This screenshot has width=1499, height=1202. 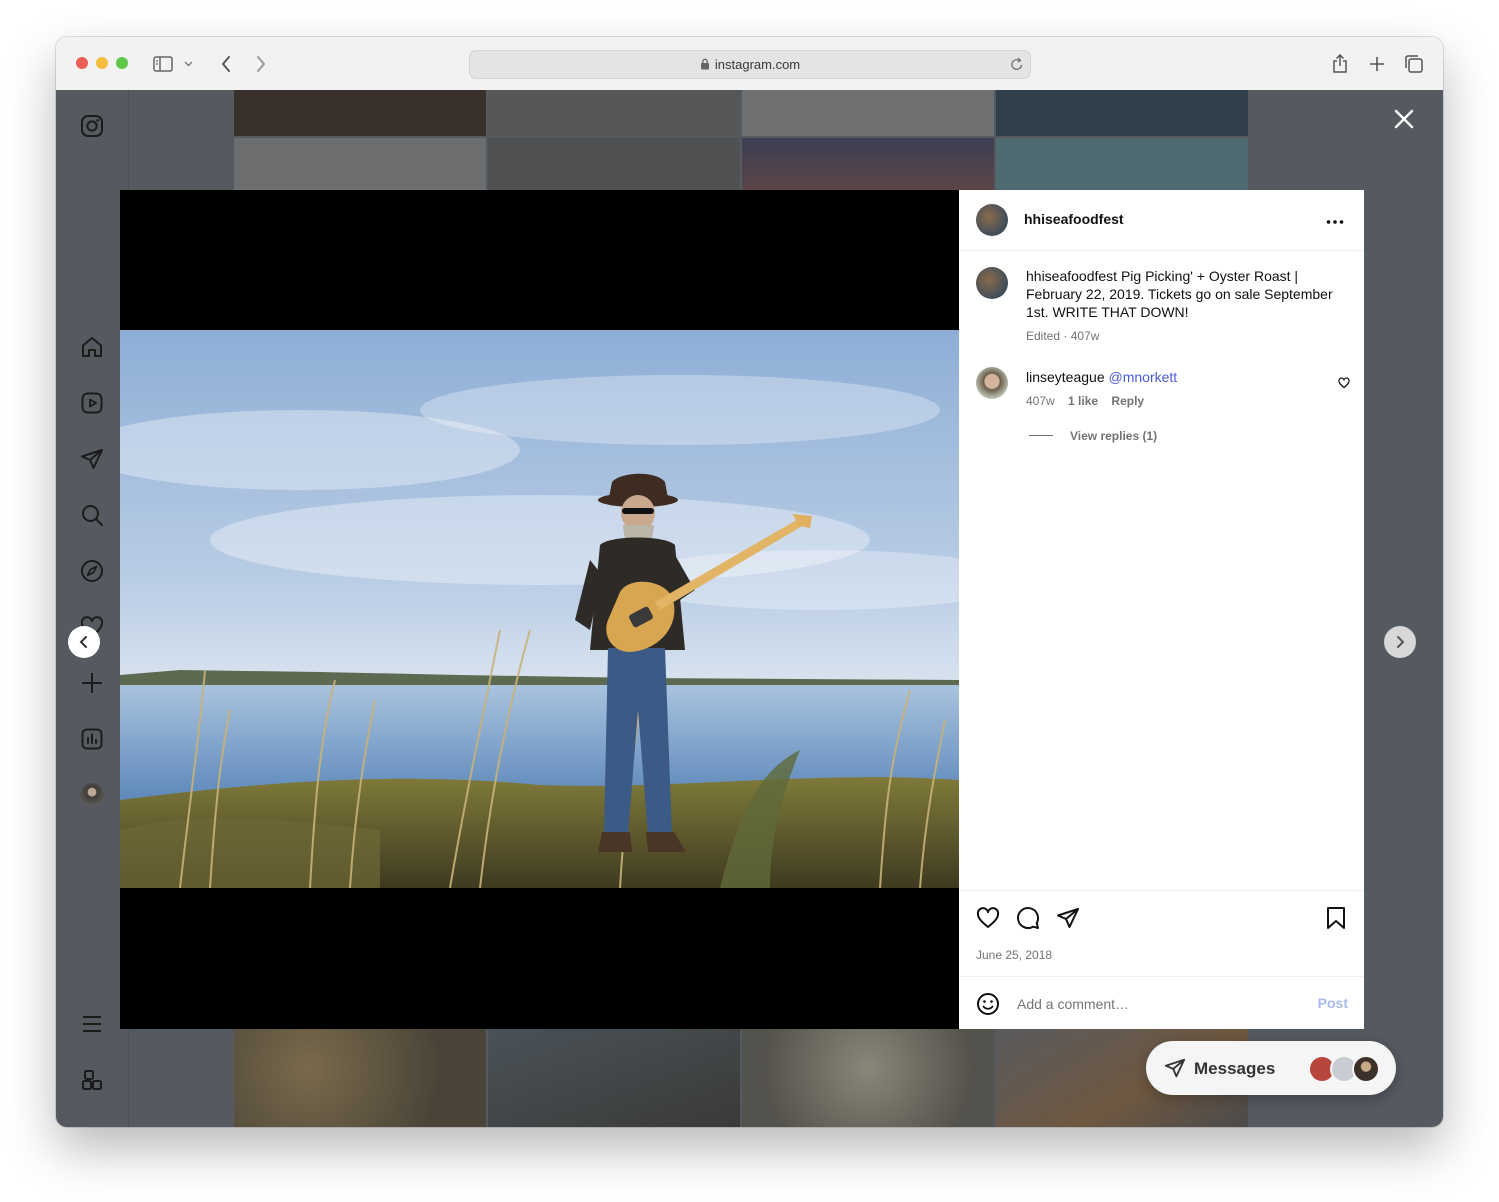 What do you see at coordinates (92, 571) in the screenshot?
I see `explore-icon` at bounding box center [92, 571].